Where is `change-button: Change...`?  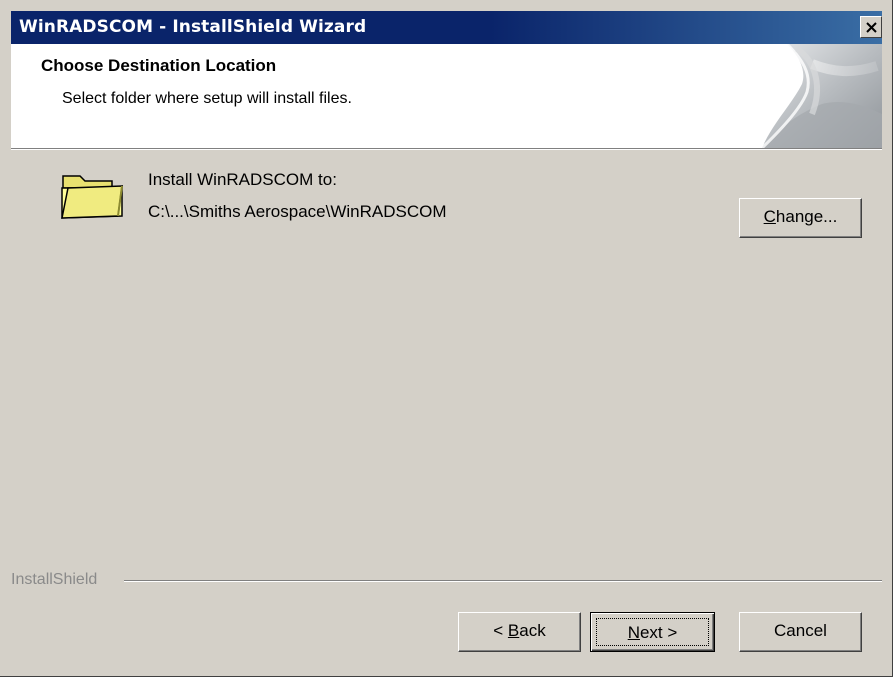 change-button: Change... is located at coordinates (800, 218).